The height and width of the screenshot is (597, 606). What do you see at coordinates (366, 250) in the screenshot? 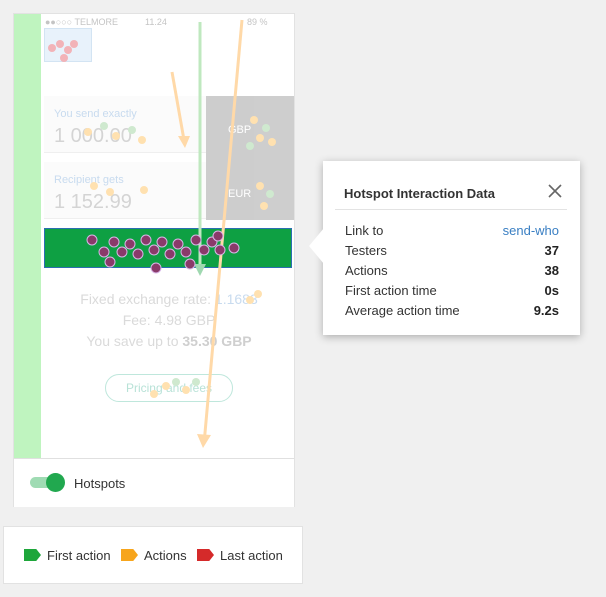
I see `testers-label: Testers` at bounding box center [366, 250].